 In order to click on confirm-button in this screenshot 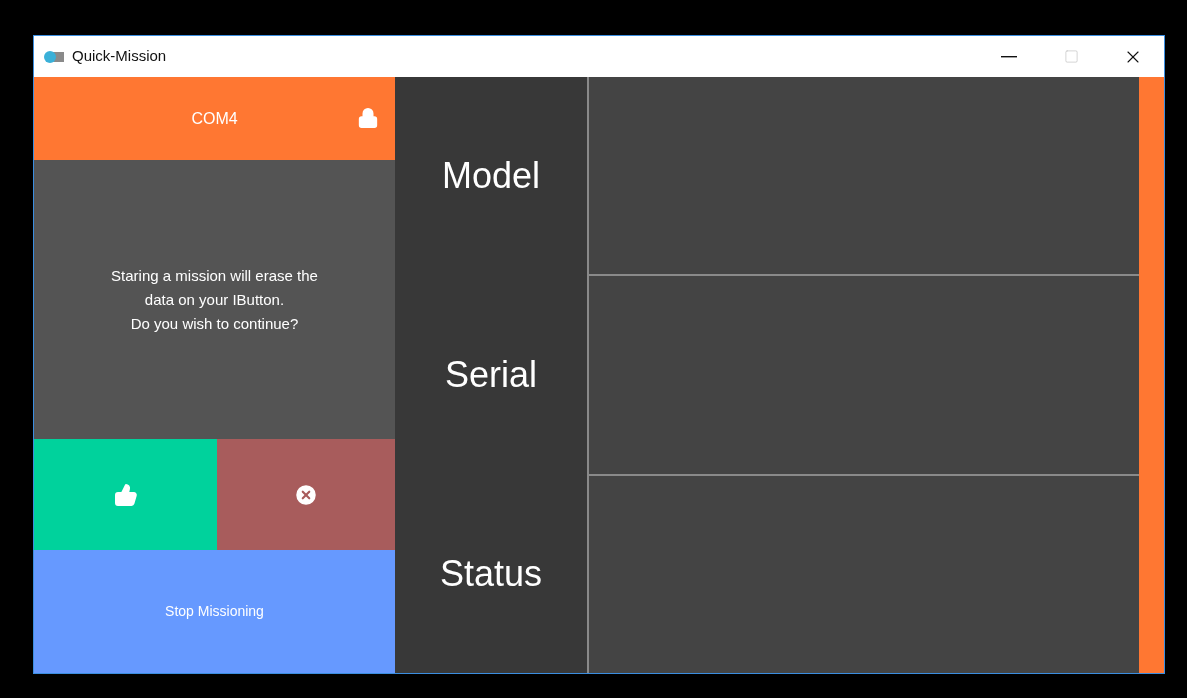, I will do `click(125, 494)`.